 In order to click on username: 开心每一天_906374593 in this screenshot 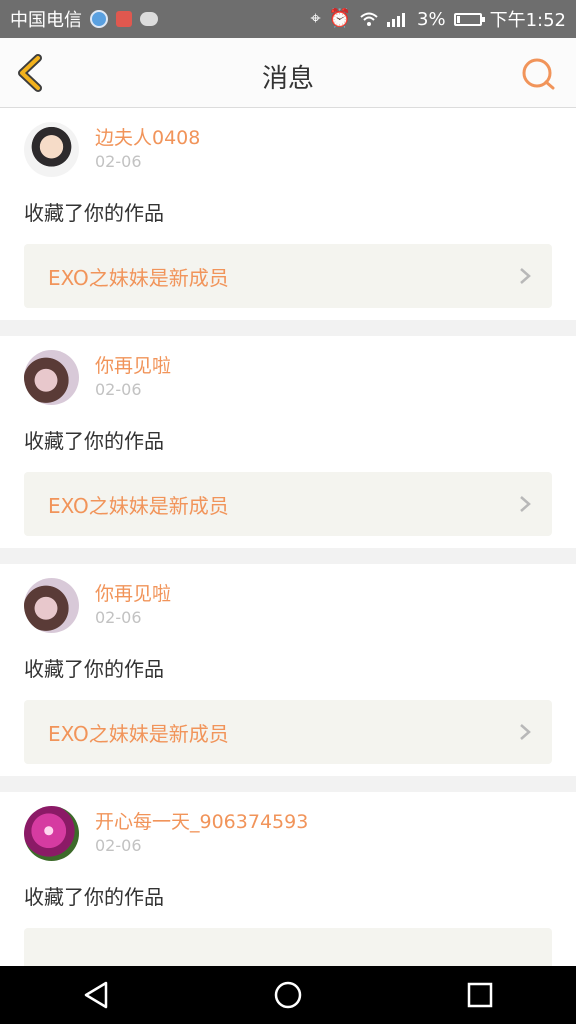, I will do `click(201, 822)`.